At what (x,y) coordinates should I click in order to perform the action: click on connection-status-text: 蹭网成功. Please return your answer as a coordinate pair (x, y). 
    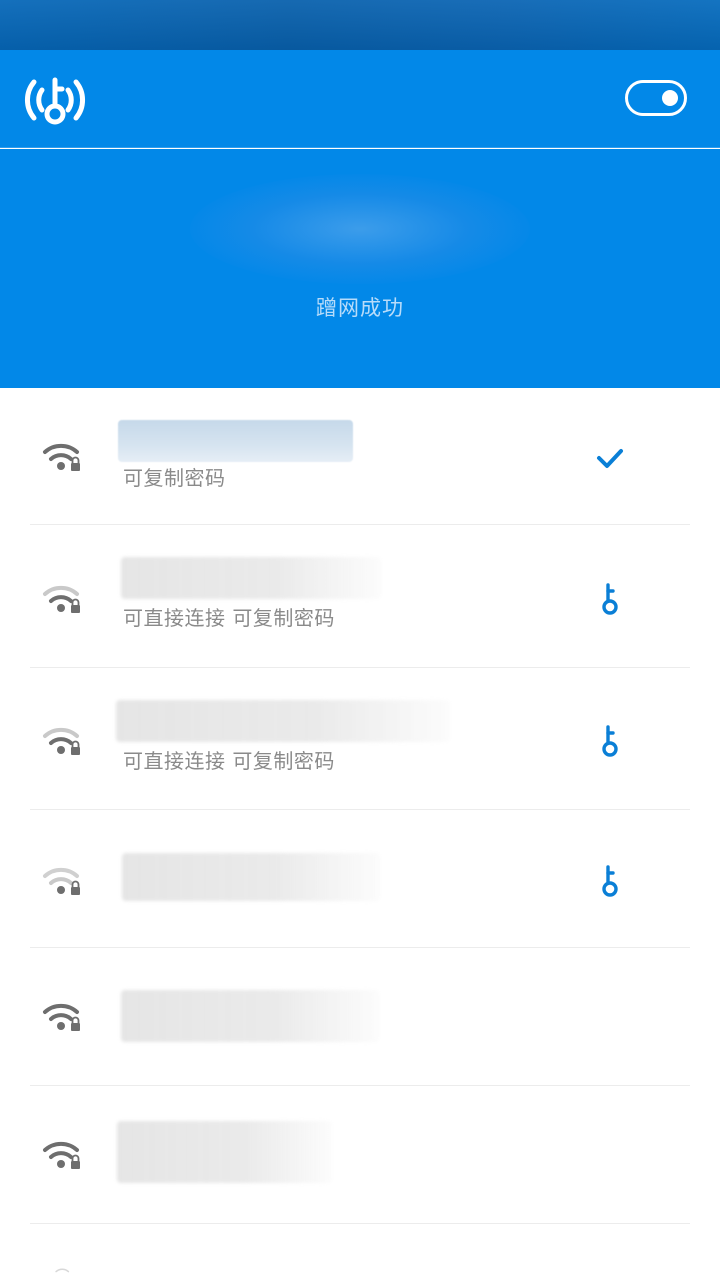
    Looking at the image, I should click on (360, 308).